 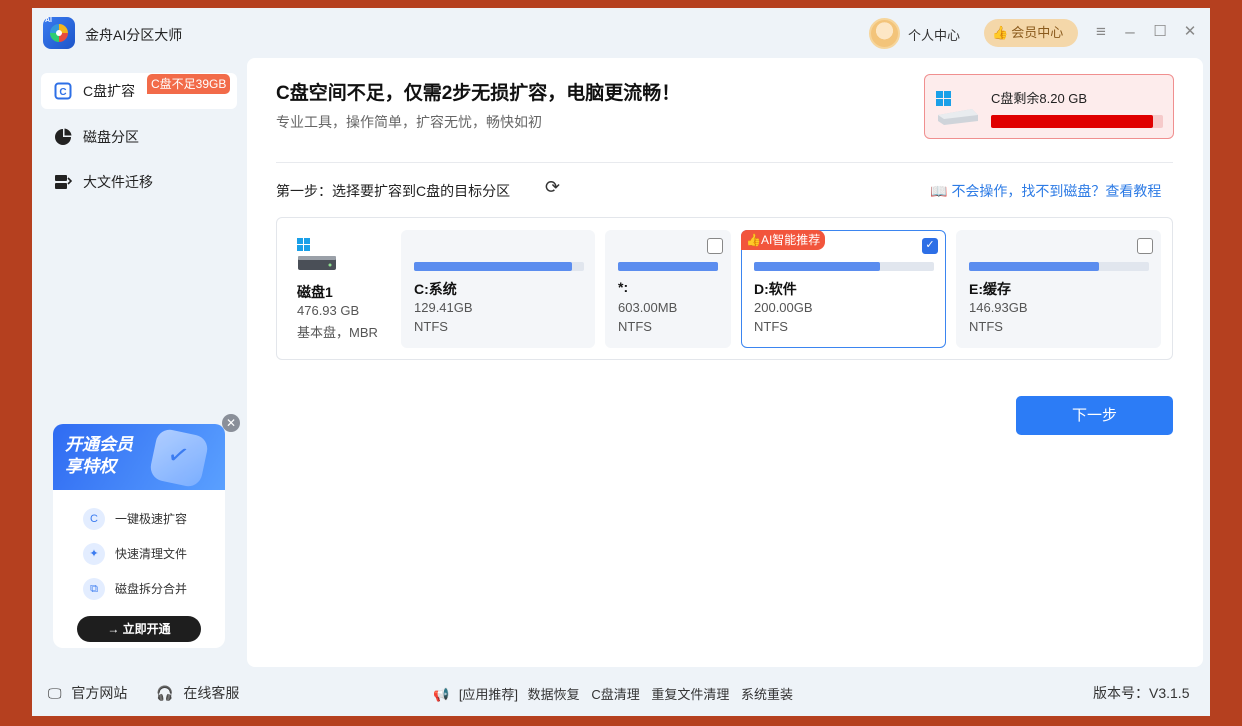 What do you see at coordinates (115, 629) in the screenshot?
I see `arrow-right-icon: →` at bounding box center [115, 629].